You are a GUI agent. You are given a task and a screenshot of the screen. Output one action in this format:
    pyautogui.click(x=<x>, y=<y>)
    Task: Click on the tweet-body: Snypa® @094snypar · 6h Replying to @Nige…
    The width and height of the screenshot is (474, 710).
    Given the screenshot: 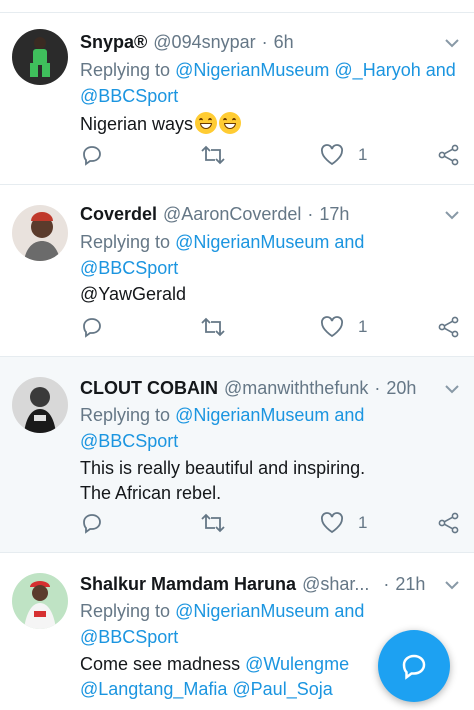 What is the action you would take?
    pyautogui.click(x=270, y=84)
    